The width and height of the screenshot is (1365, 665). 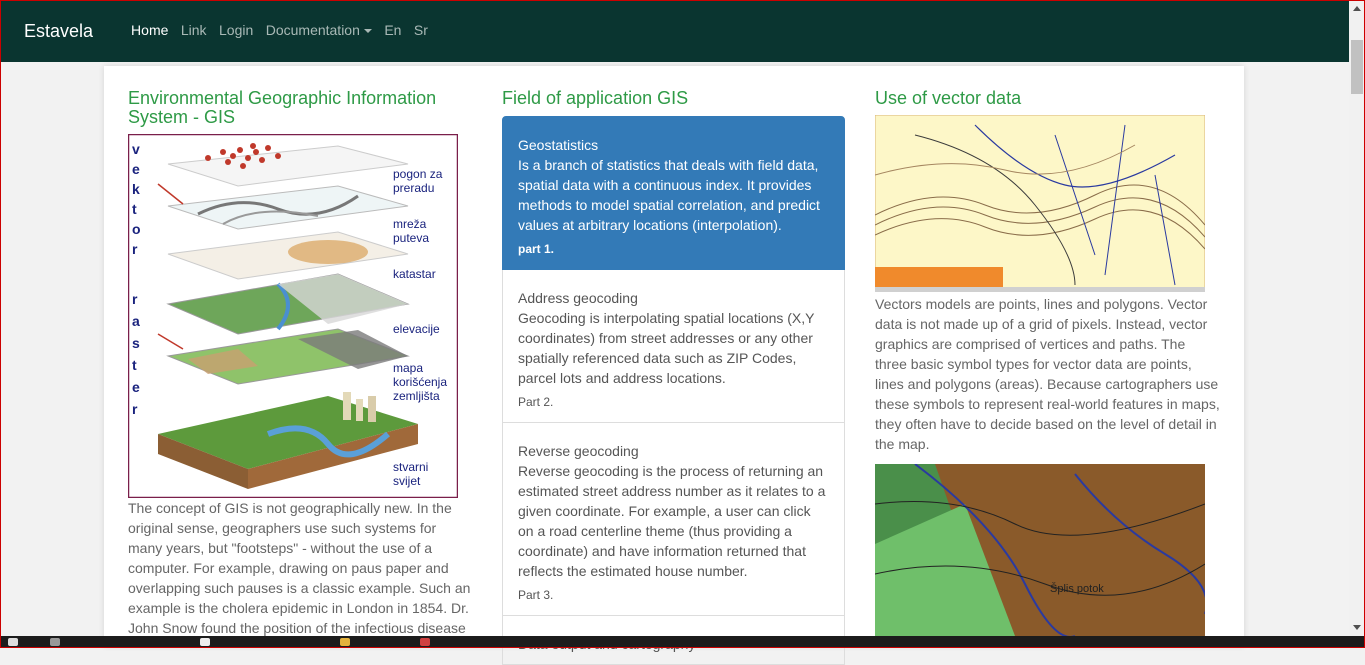 What do you see at coordinates (1040, 550) in the screenshot?
I see `elevation-map-image: Šplis potok` at bounding box center [1040, 550].